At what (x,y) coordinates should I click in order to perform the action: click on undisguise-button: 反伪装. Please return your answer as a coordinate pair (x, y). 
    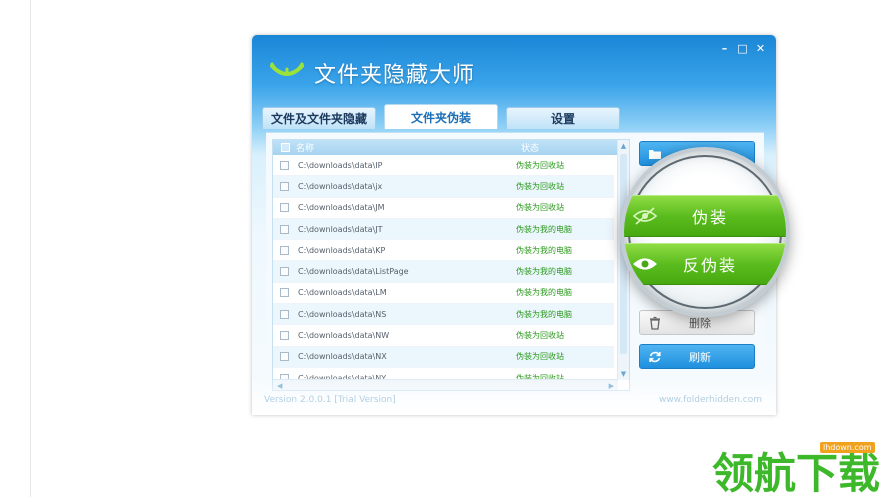
    Looking at the image, I should click on (705, 264).